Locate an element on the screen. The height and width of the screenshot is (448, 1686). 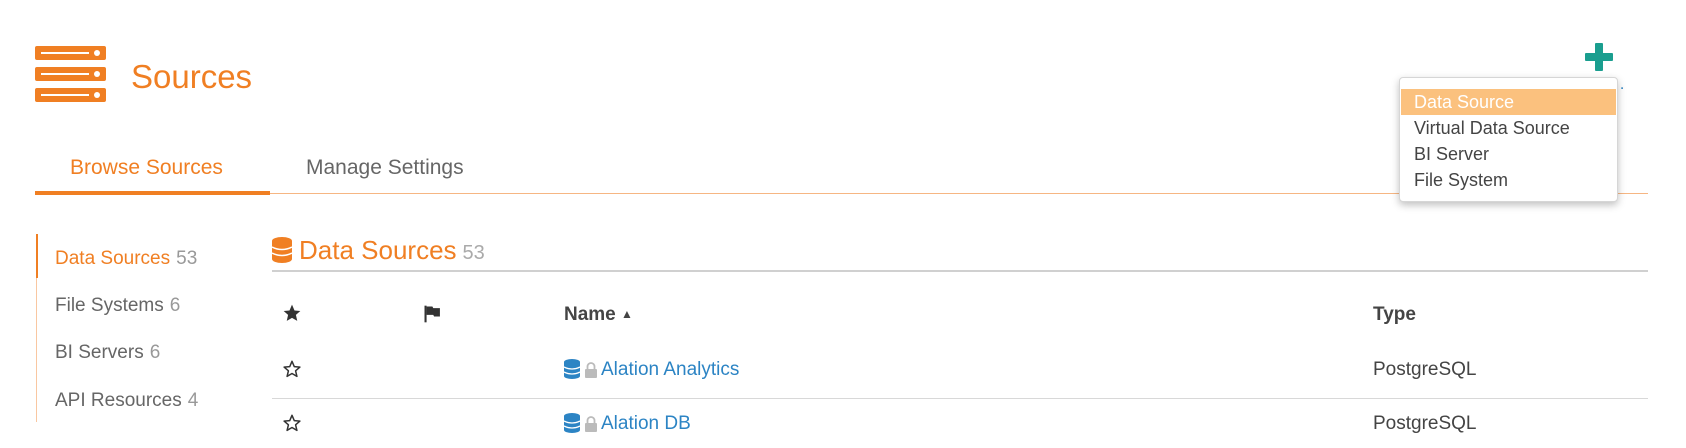
section-title: Data Sources 53 is located at coordinates (392, 251).